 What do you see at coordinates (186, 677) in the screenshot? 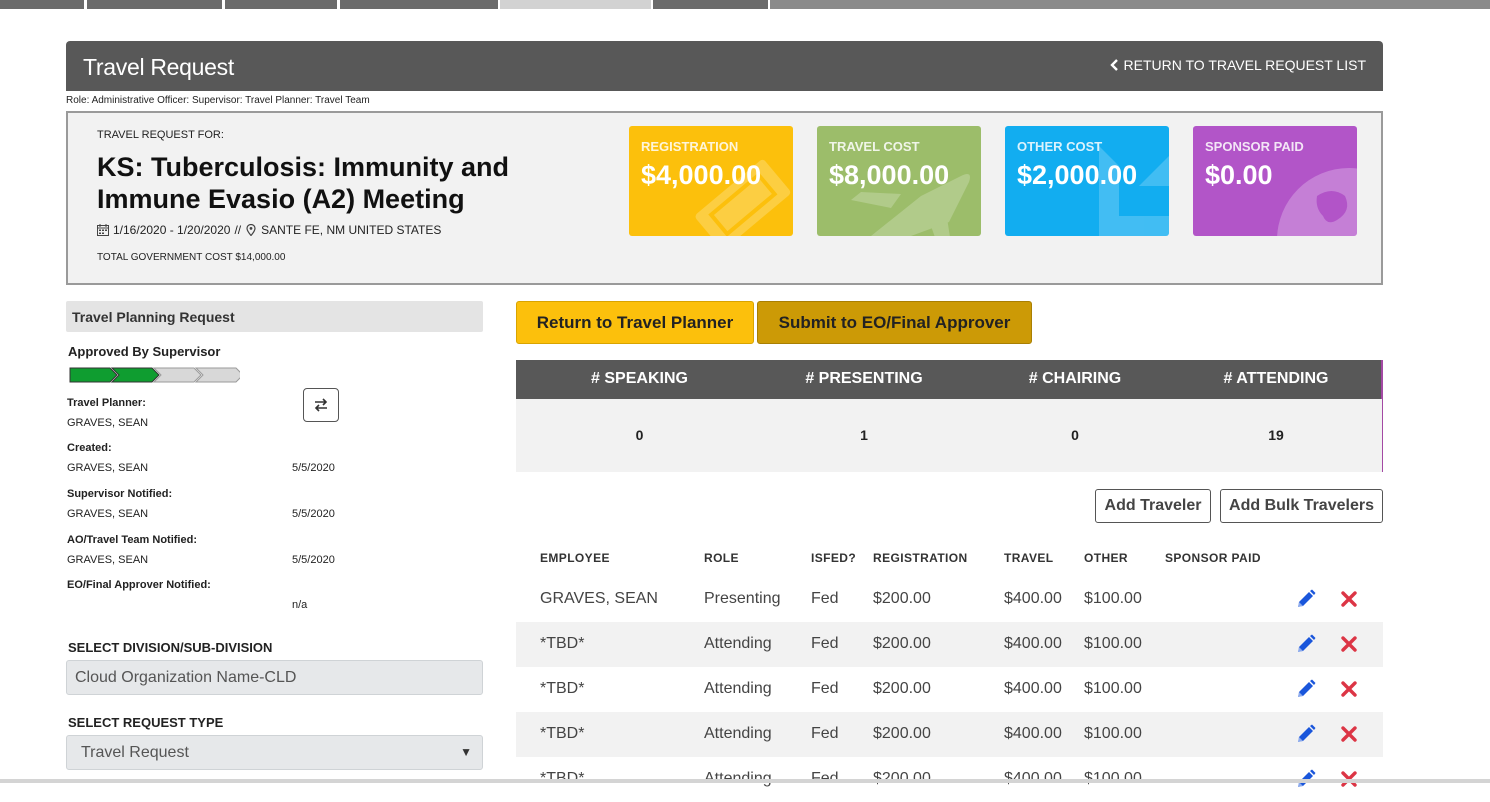
I see `division-value: Cloud Organization Name-CLD` at bounding box center [186, 677].